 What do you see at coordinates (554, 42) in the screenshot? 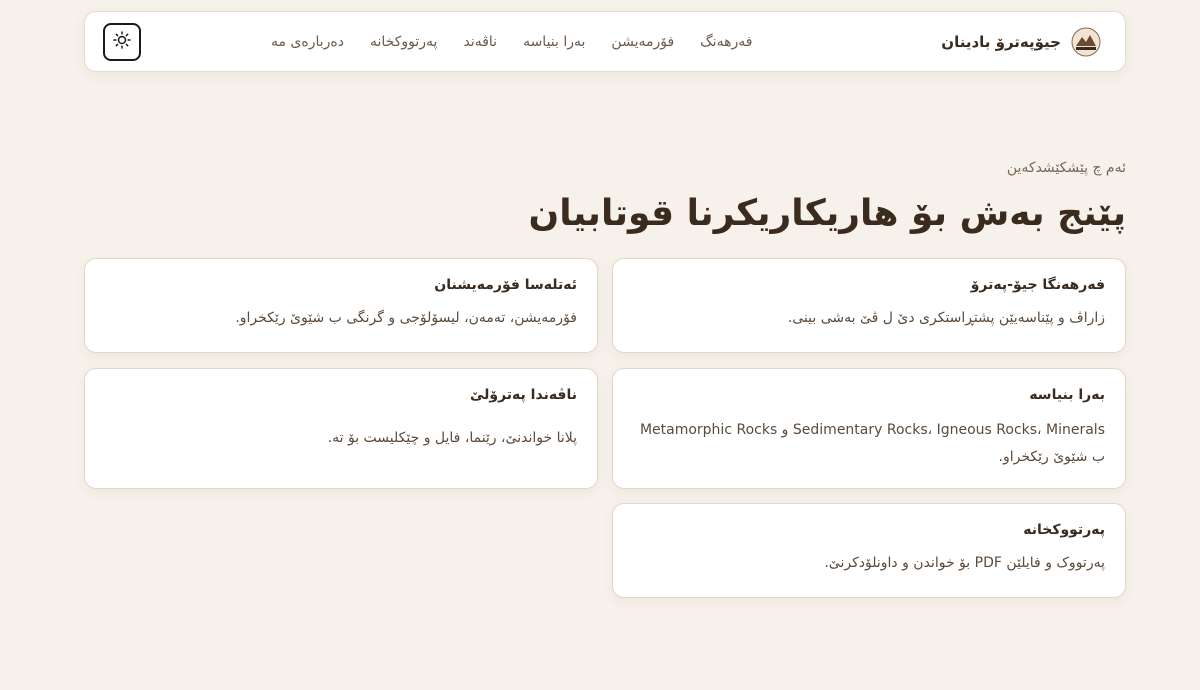
I see `nav-link-rocks: بەرا بنیاسە` at bounding box center [554, 42].